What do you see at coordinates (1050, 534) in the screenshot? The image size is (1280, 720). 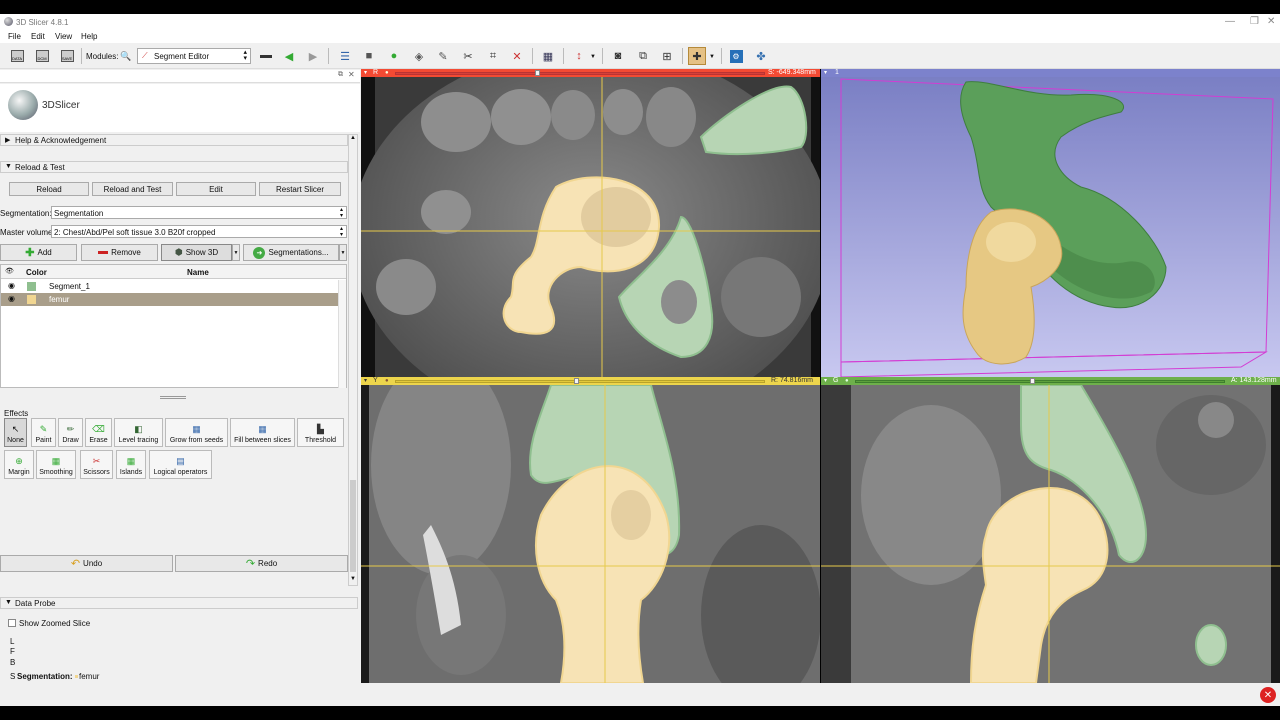 I see `green-slice-view` at bounding box center [1050, 534].